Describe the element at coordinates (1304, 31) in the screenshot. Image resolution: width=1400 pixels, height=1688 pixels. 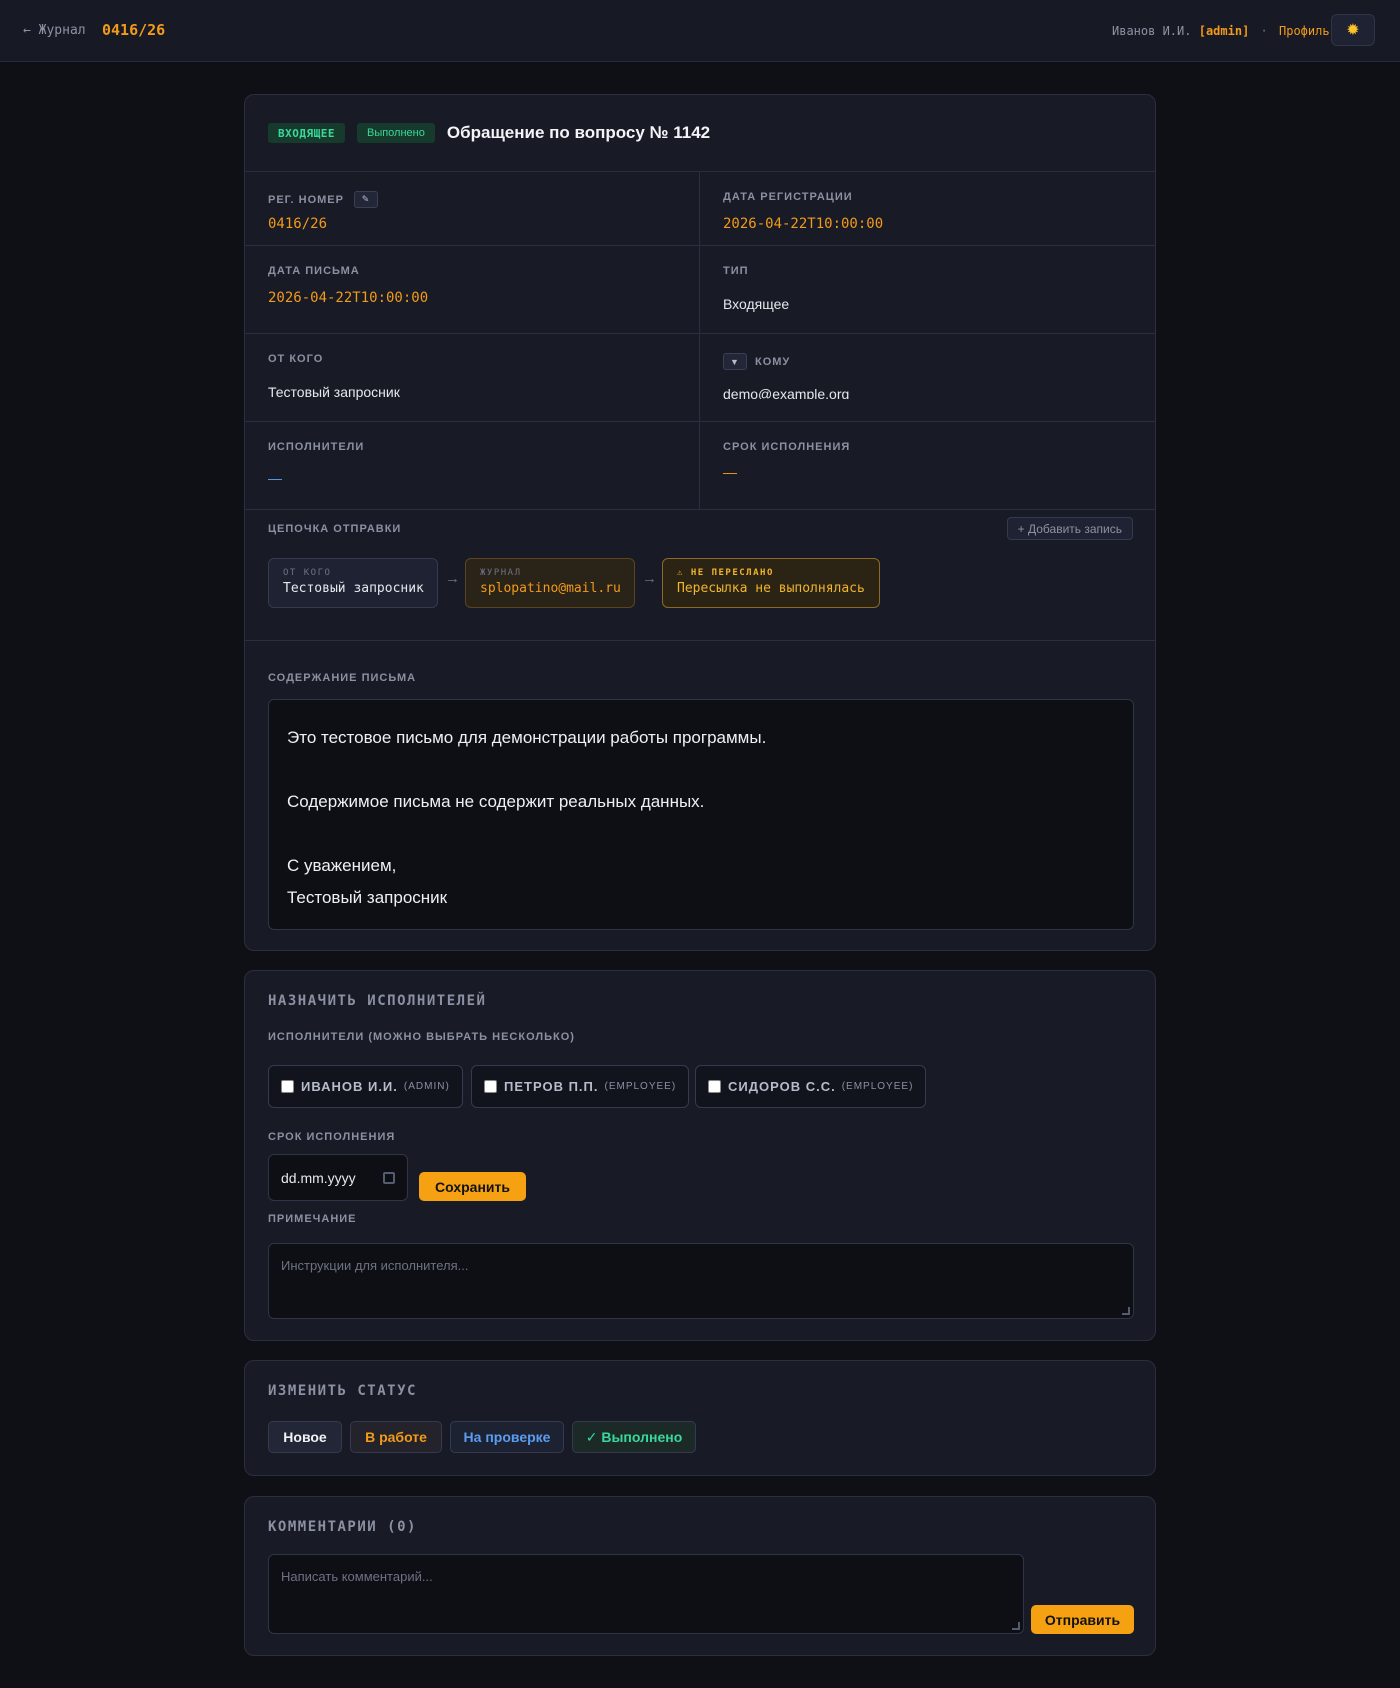
I see `profile-link: Профиль` at that location.